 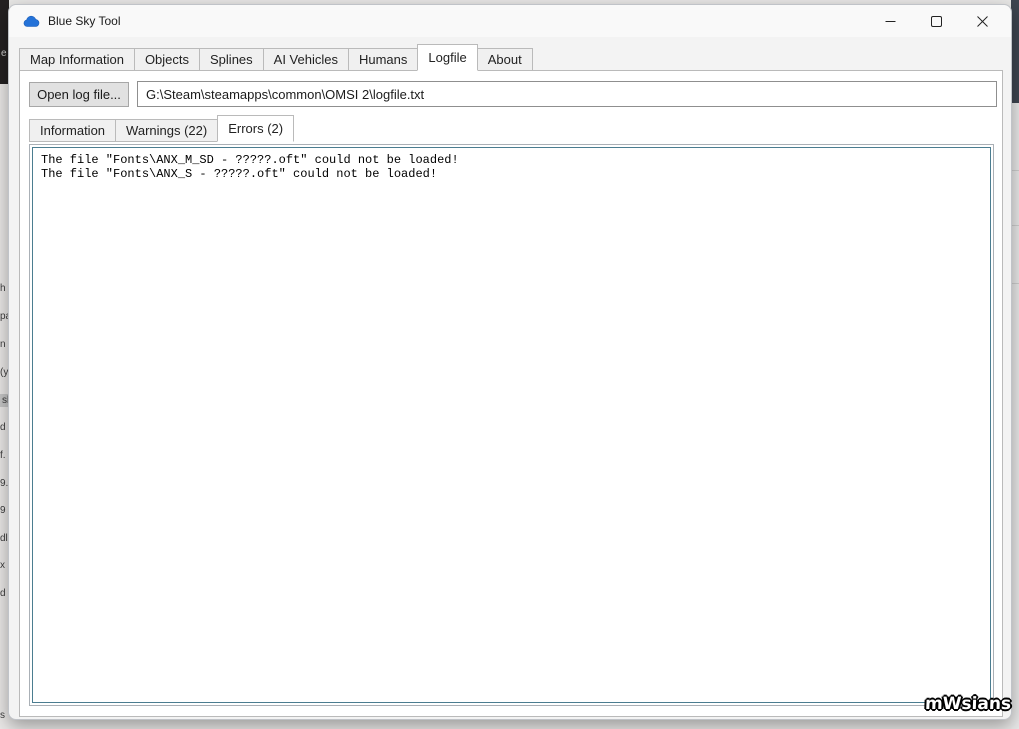 What do you see at coordinates (383, 59) in the screenshot?
I see `tab-humans: Humans` at bounding box center [383, 59].